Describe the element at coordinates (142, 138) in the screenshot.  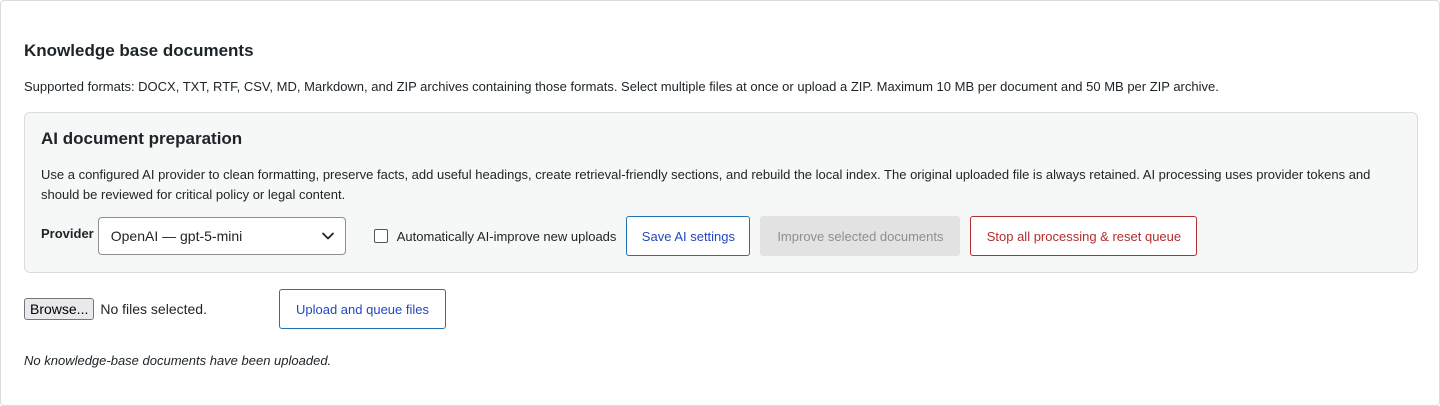
I see `ai-panel-title: AI document preparation` at that location.